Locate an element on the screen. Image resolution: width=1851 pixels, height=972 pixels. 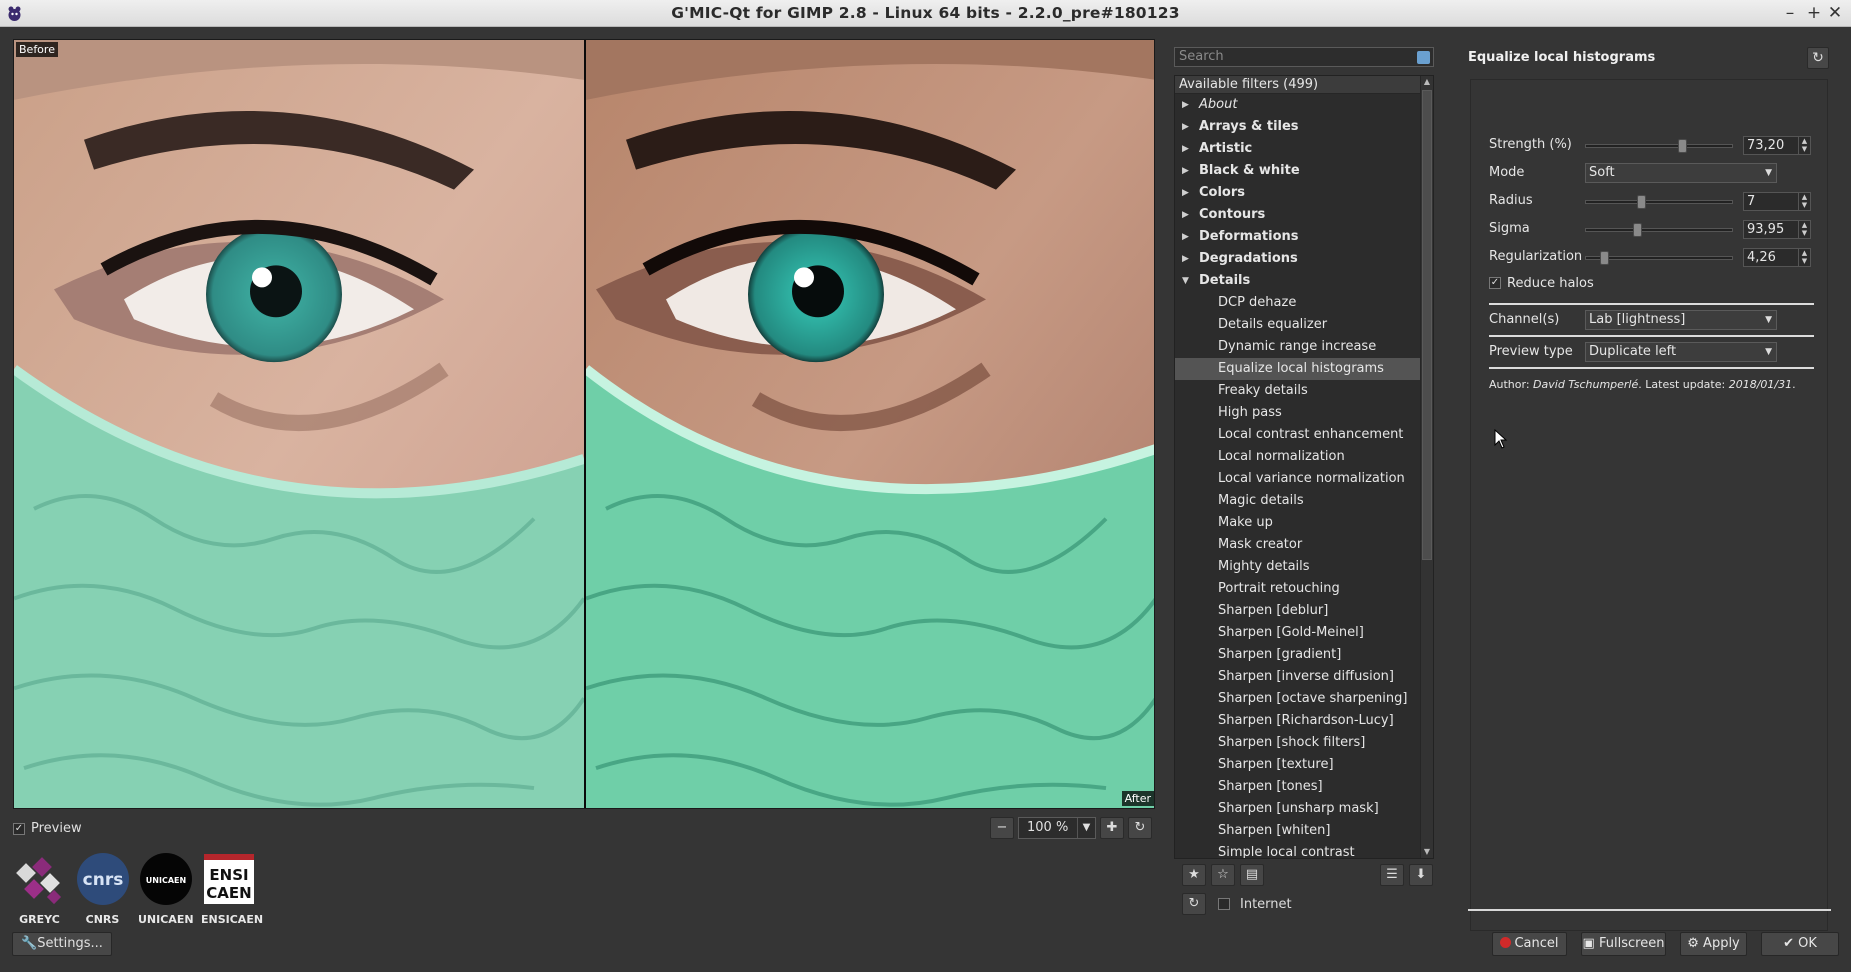
internet-checkbox is located at coordinates (1224, 904).